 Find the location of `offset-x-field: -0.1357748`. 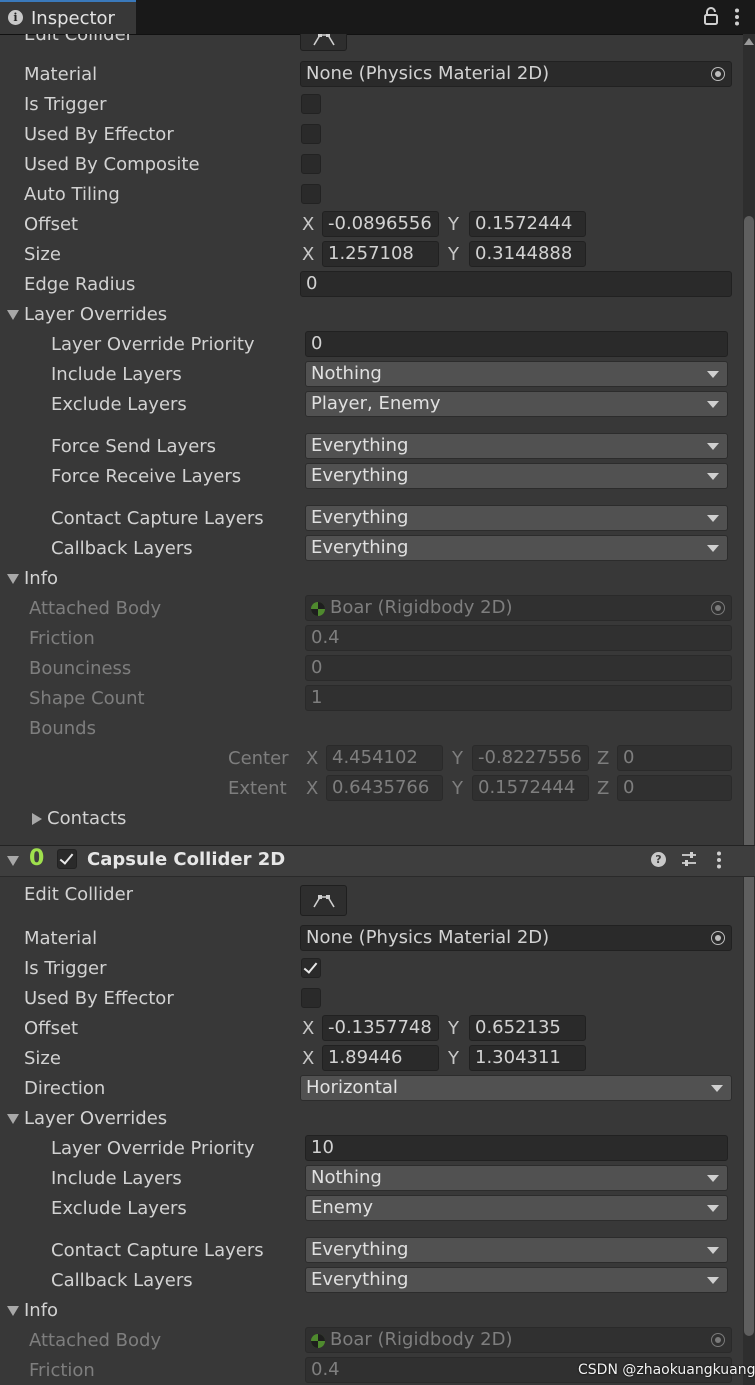

offset-x-field: -0.1357748 is located at coordinates (380, 1028).